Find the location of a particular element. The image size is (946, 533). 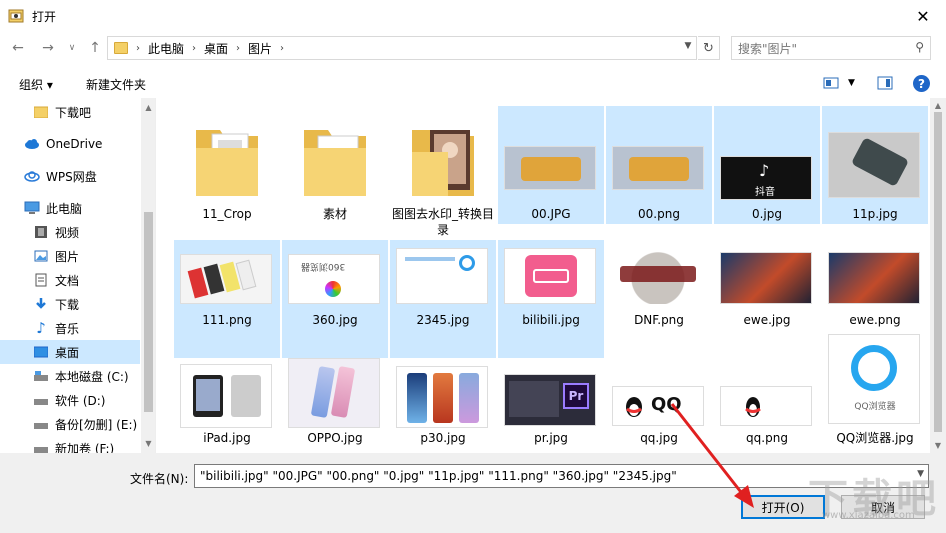

sidebar-scrollbar: ▲ ▼ is located at coordinates (148, 275).